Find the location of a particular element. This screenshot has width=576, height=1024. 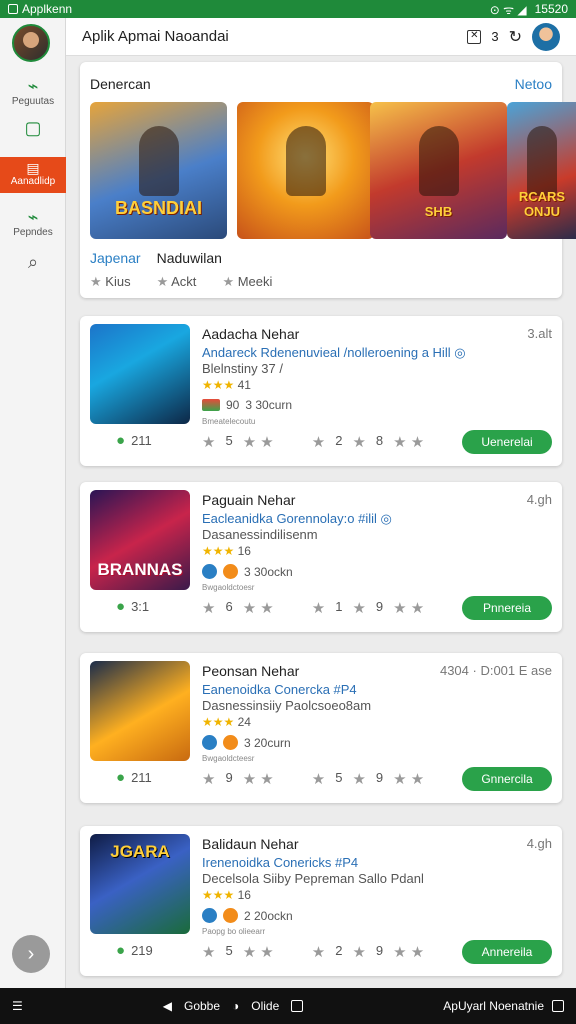

home-icon: ◑ is located at coordinates (235, 1006).